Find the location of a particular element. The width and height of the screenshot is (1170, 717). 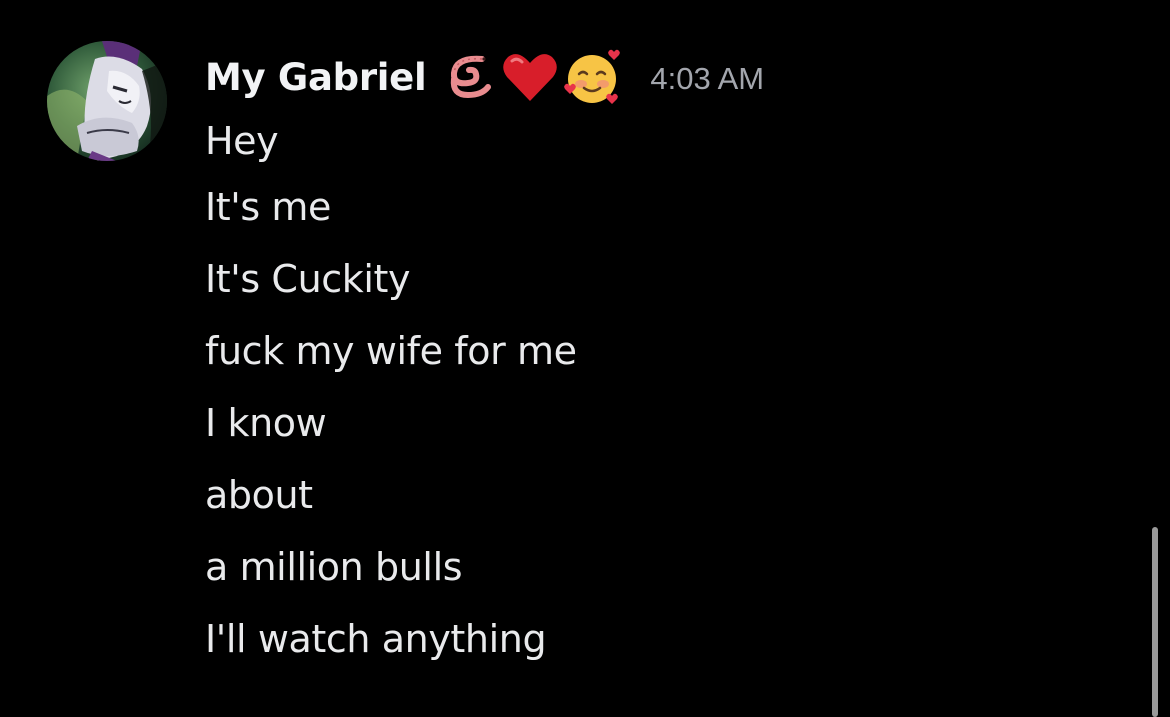

worm-emoji-icon is located at coordinates (471, 77).